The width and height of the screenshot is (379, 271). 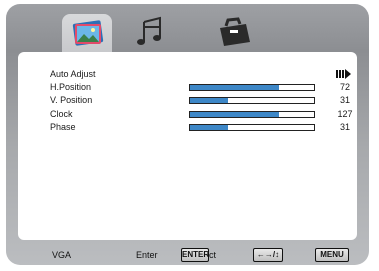 I want to click on menu-value: 72, so click(x=344, y=87).